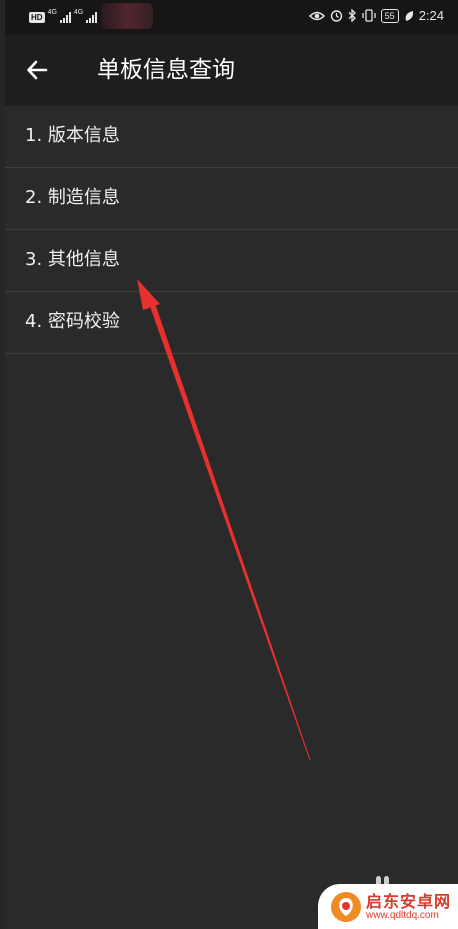  I want to click on menu-item-password-check: 4. 密码校验, so click(231, 323).